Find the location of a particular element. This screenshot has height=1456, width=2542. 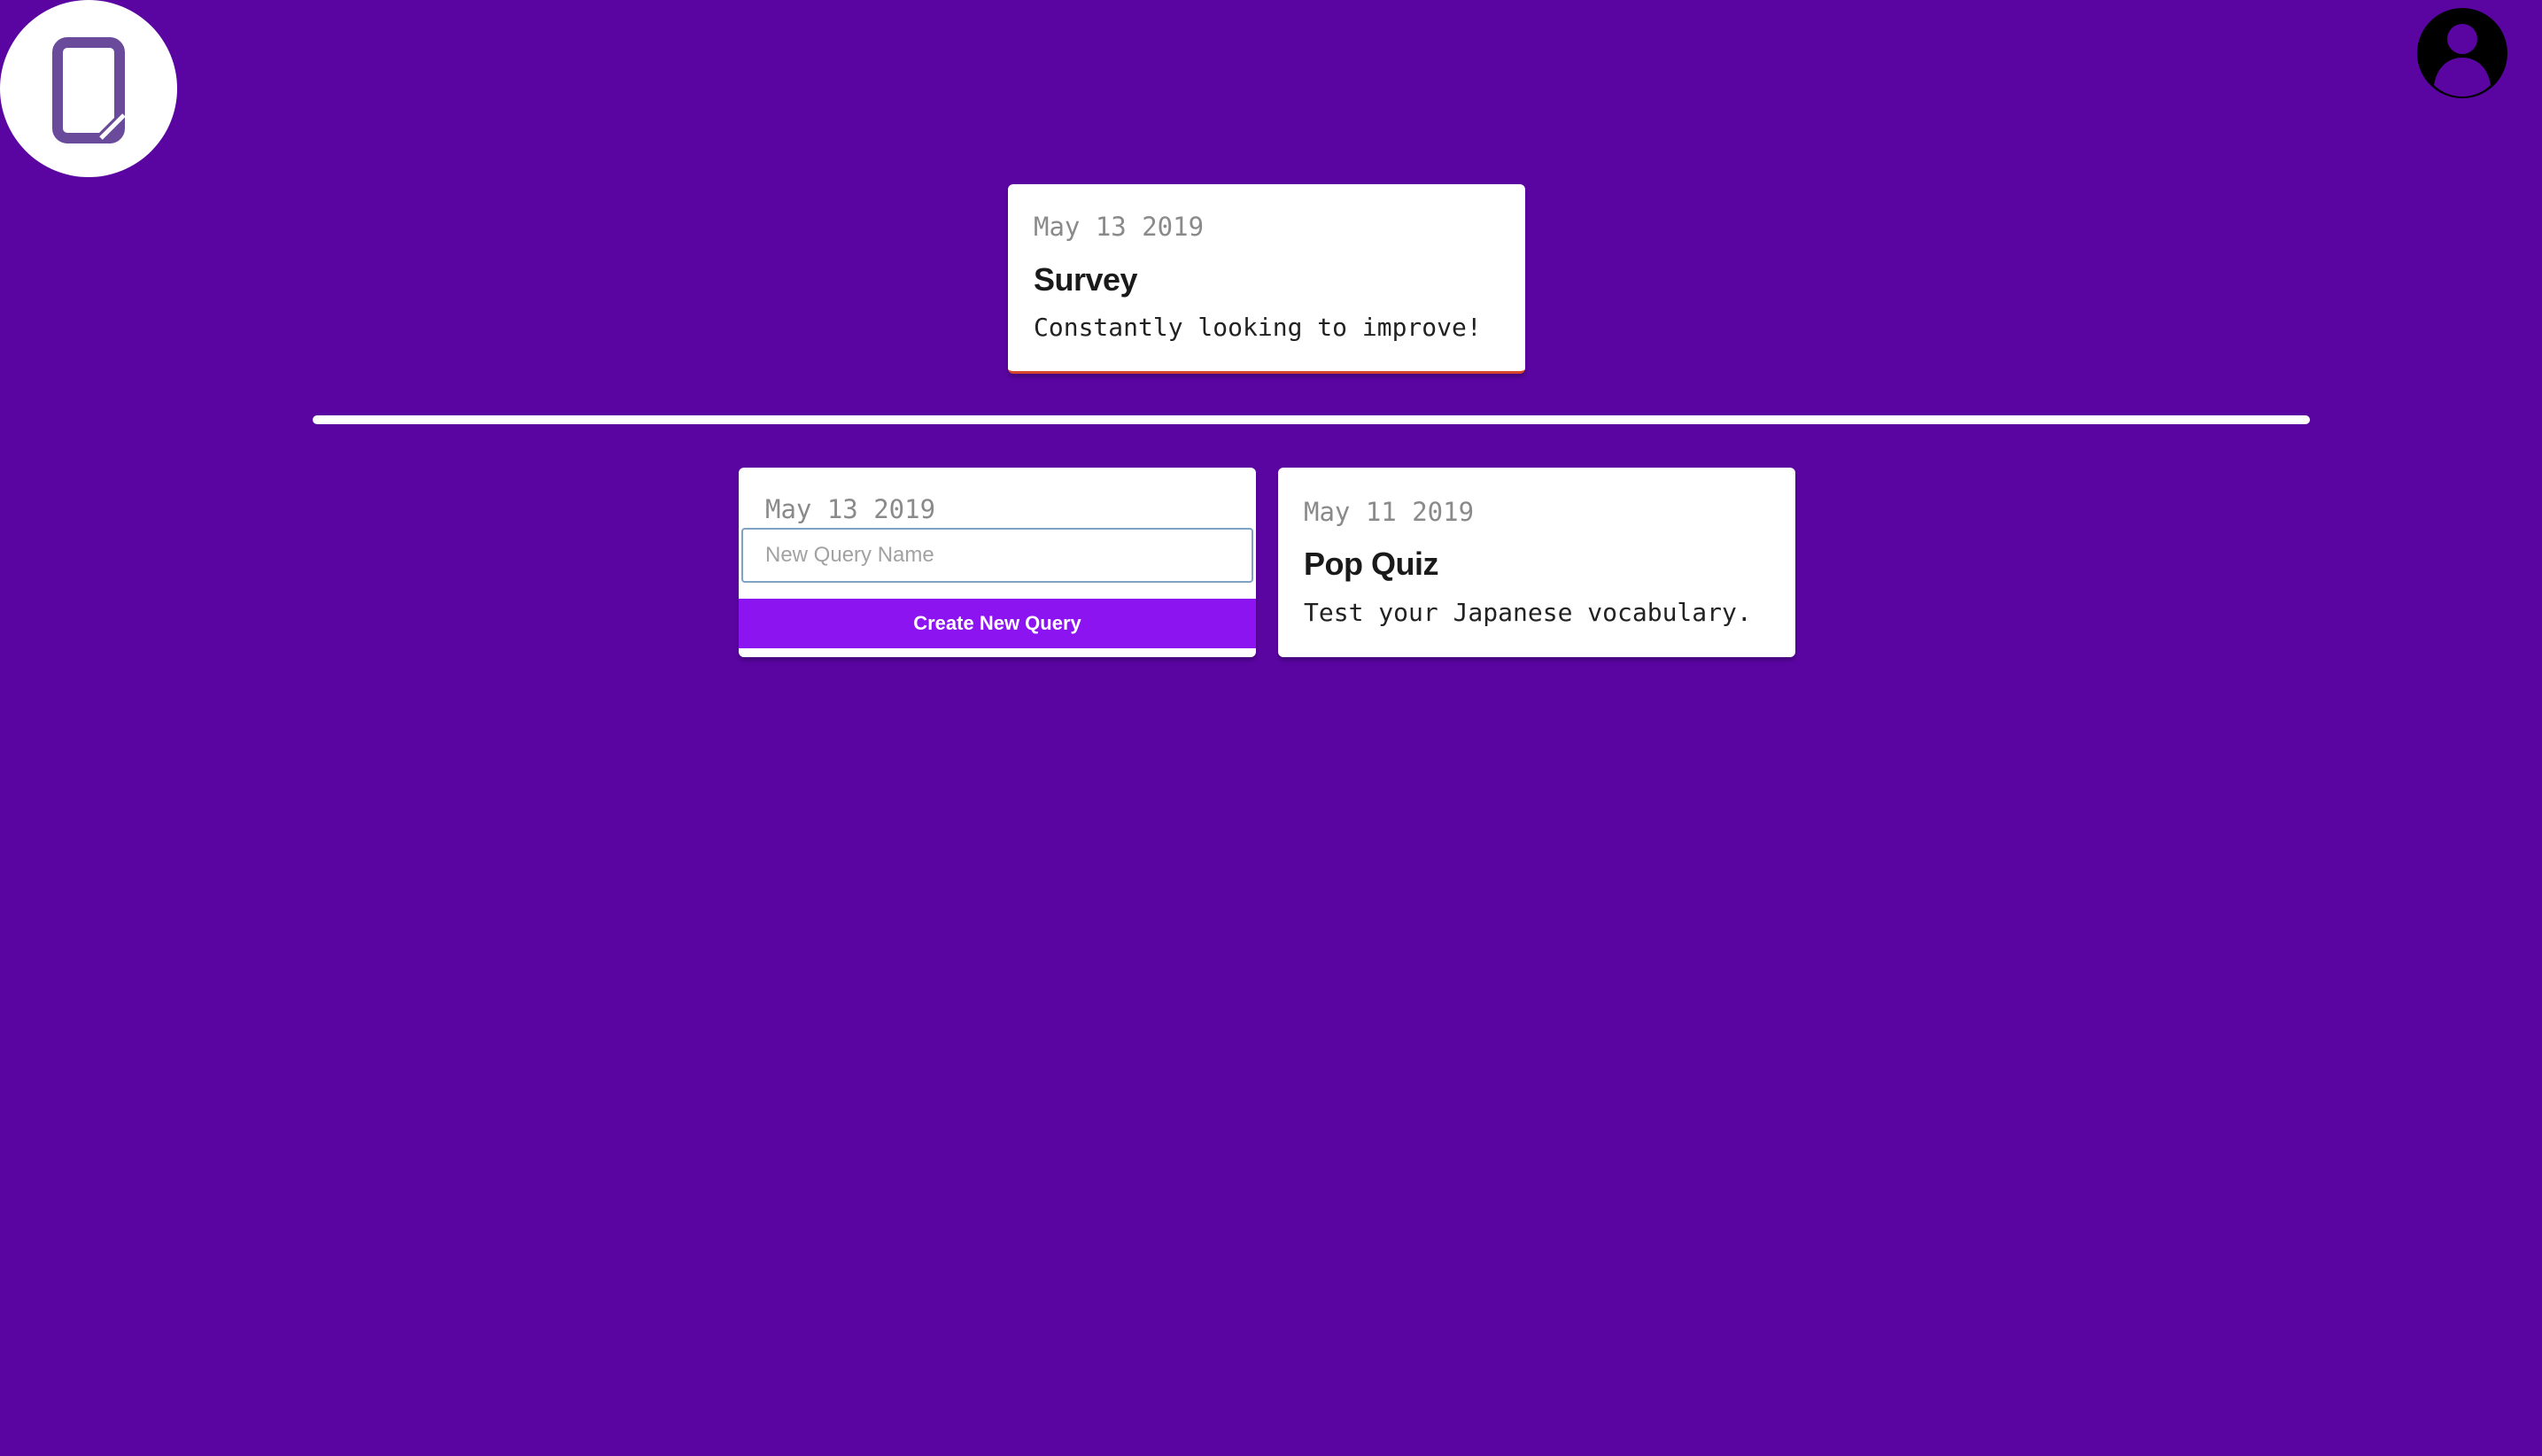

app-logo is located at coordinates (89, 88).